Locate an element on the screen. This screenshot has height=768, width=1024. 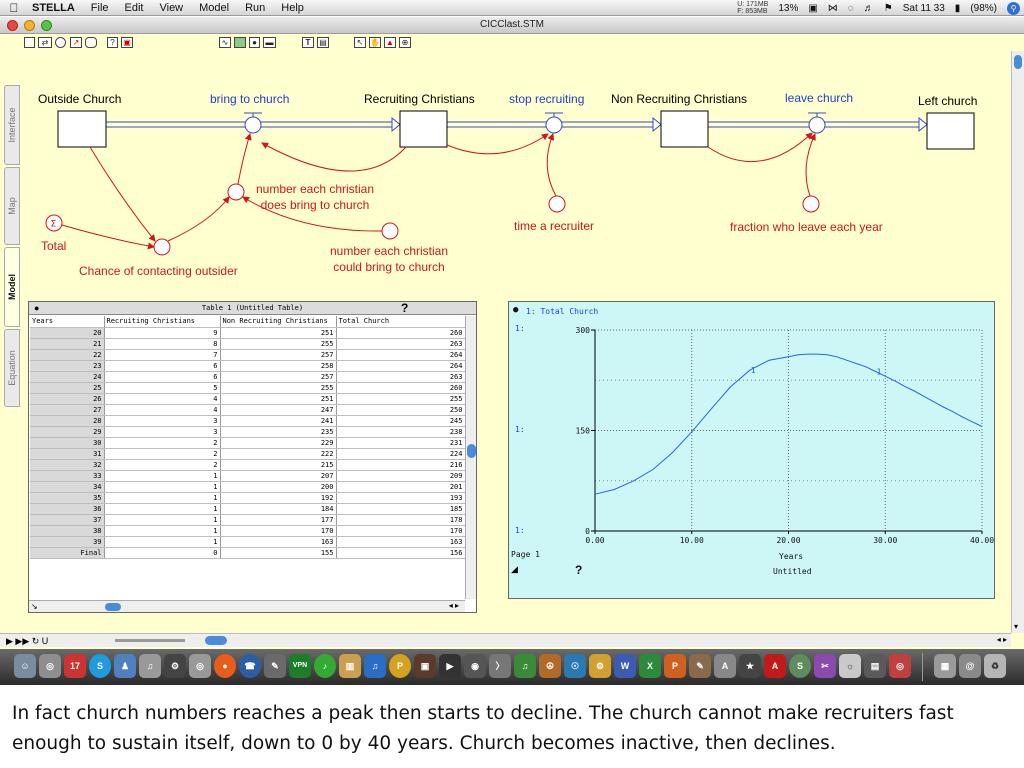
window-horizontal-scrollbar: ▶ ▶▶ ↻ U ◂ ▸ is located at coordinates (505, 640).